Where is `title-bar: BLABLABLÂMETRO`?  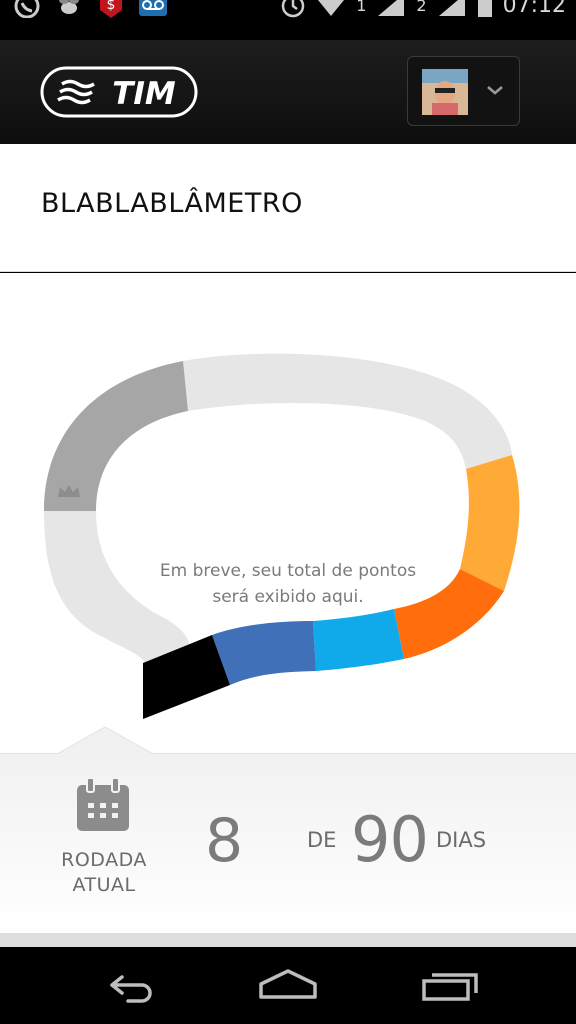 title-bar: BLABLABLÂMETRO is located at coordinates (288, 208).